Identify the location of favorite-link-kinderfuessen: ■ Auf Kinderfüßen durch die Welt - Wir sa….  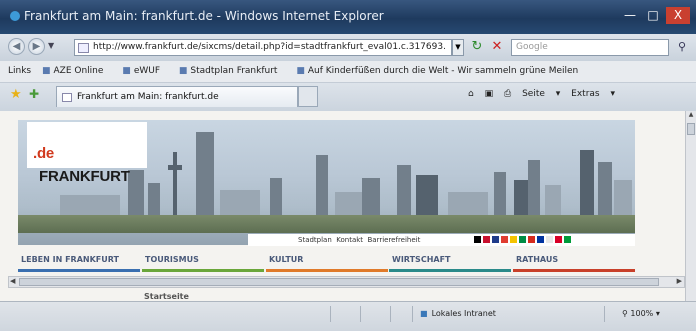
(441, 71).